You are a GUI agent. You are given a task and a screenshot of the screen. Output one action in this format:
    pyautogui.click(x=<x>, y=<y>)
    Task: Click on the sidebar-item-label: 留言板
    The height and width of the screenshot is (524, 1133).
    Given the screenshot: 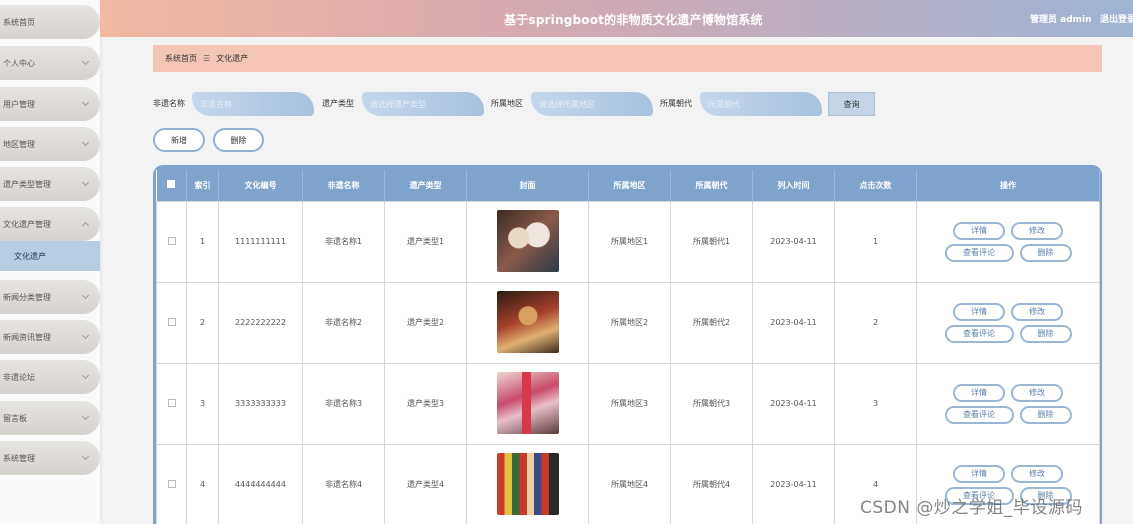 What is the action you would take?
    pyautogui.click(x=15, y=418)
    